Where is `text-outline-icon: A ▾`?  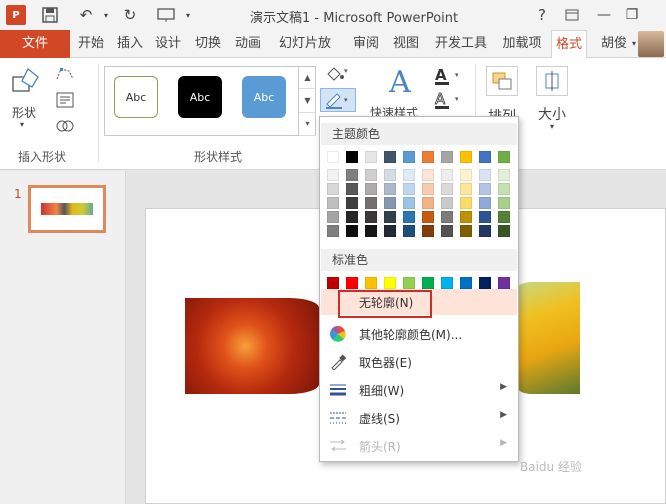 text-outline-icon: A ▾ is located at coordinates (450, 100).